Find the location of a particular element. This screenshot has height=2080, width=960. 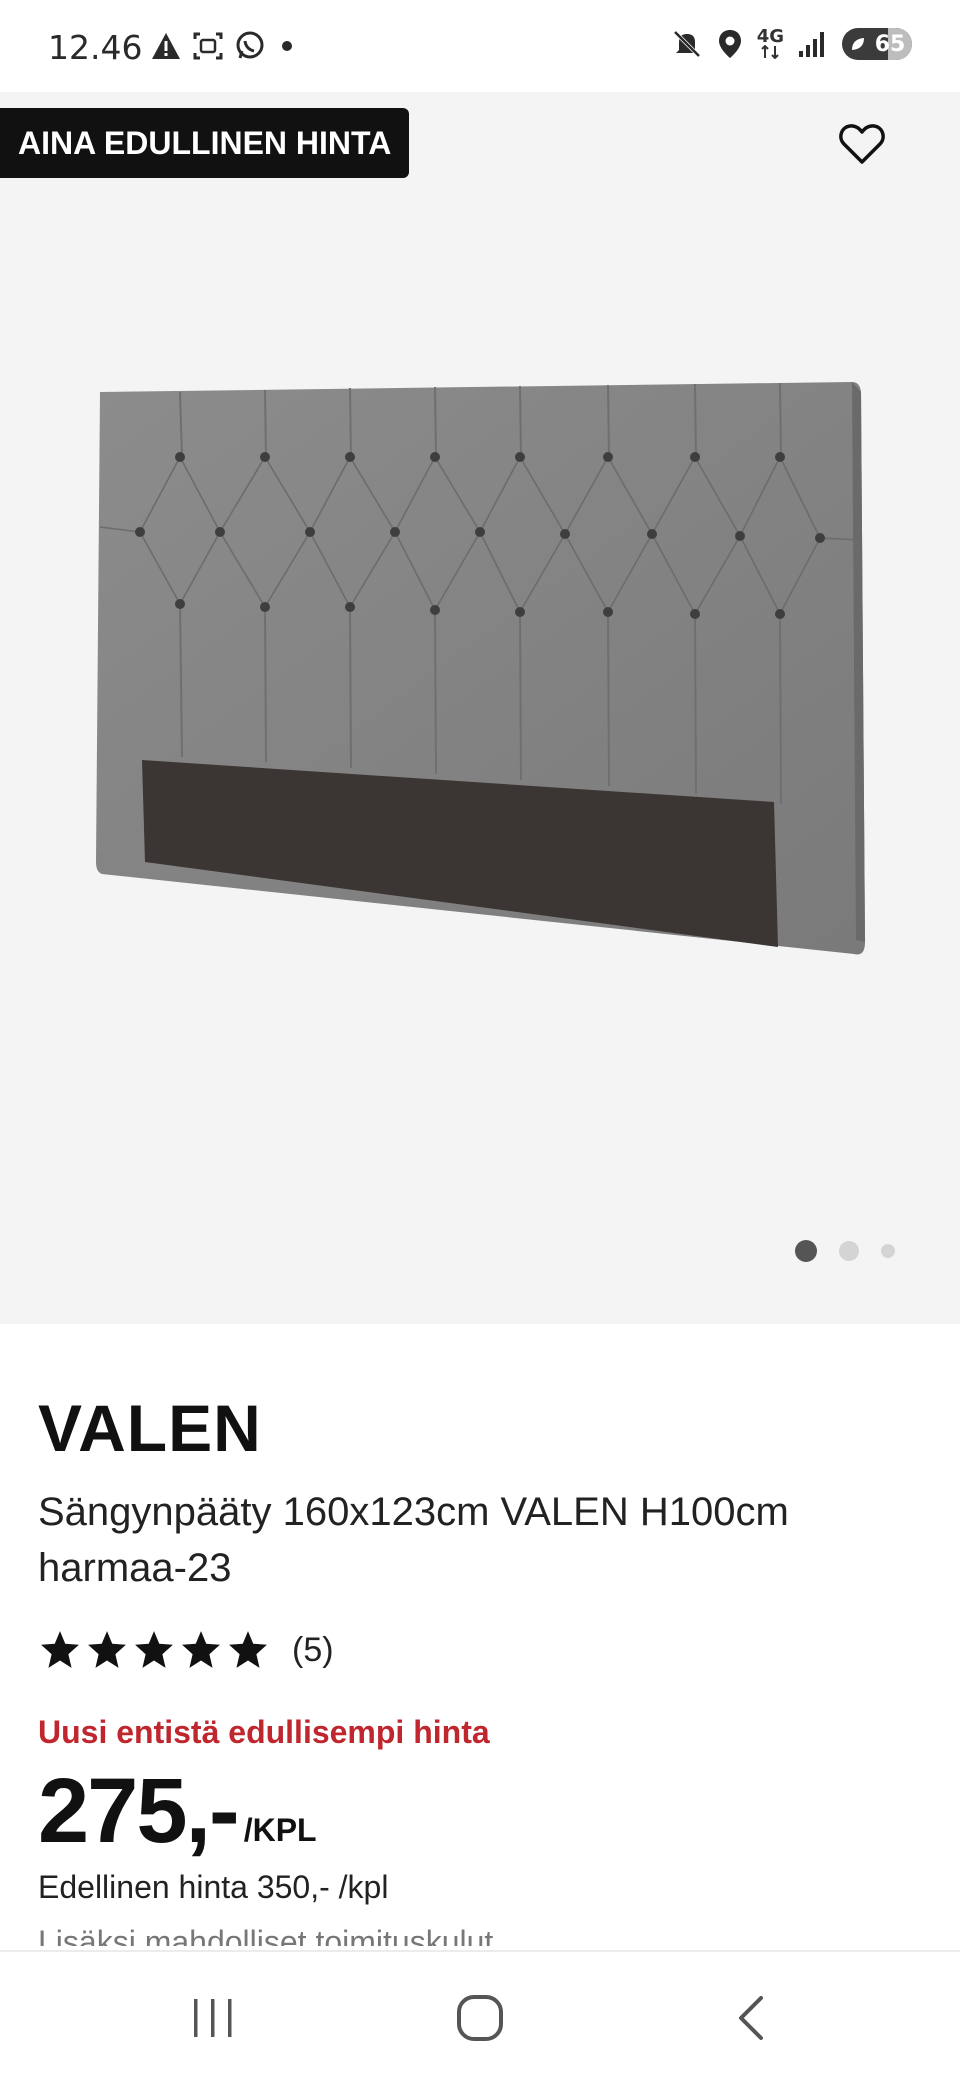

home-button is located at coordinates (480, 2018).